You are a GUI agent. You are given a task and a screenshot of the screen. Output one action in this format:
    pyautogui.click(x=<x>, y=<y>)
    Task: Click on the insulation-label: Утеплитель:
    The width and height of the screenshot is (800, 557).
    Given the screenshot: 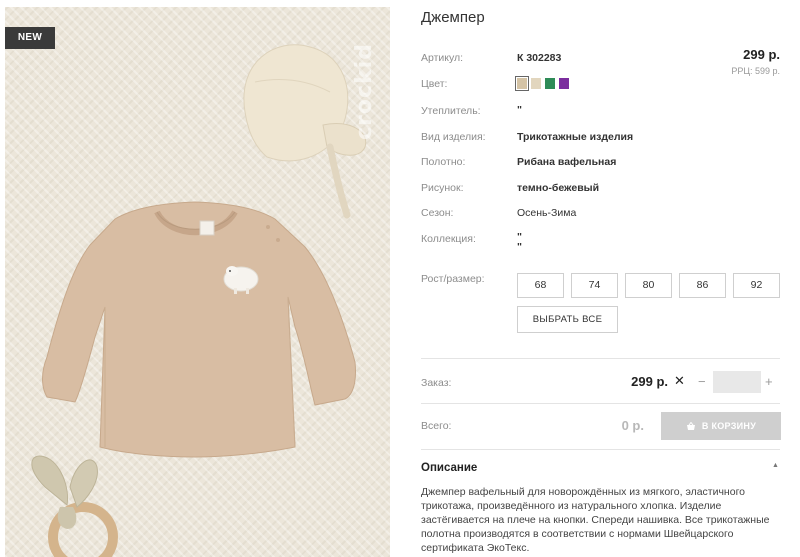 What is the action you would take?
    pyautogui.click(x=451, y=111)
    